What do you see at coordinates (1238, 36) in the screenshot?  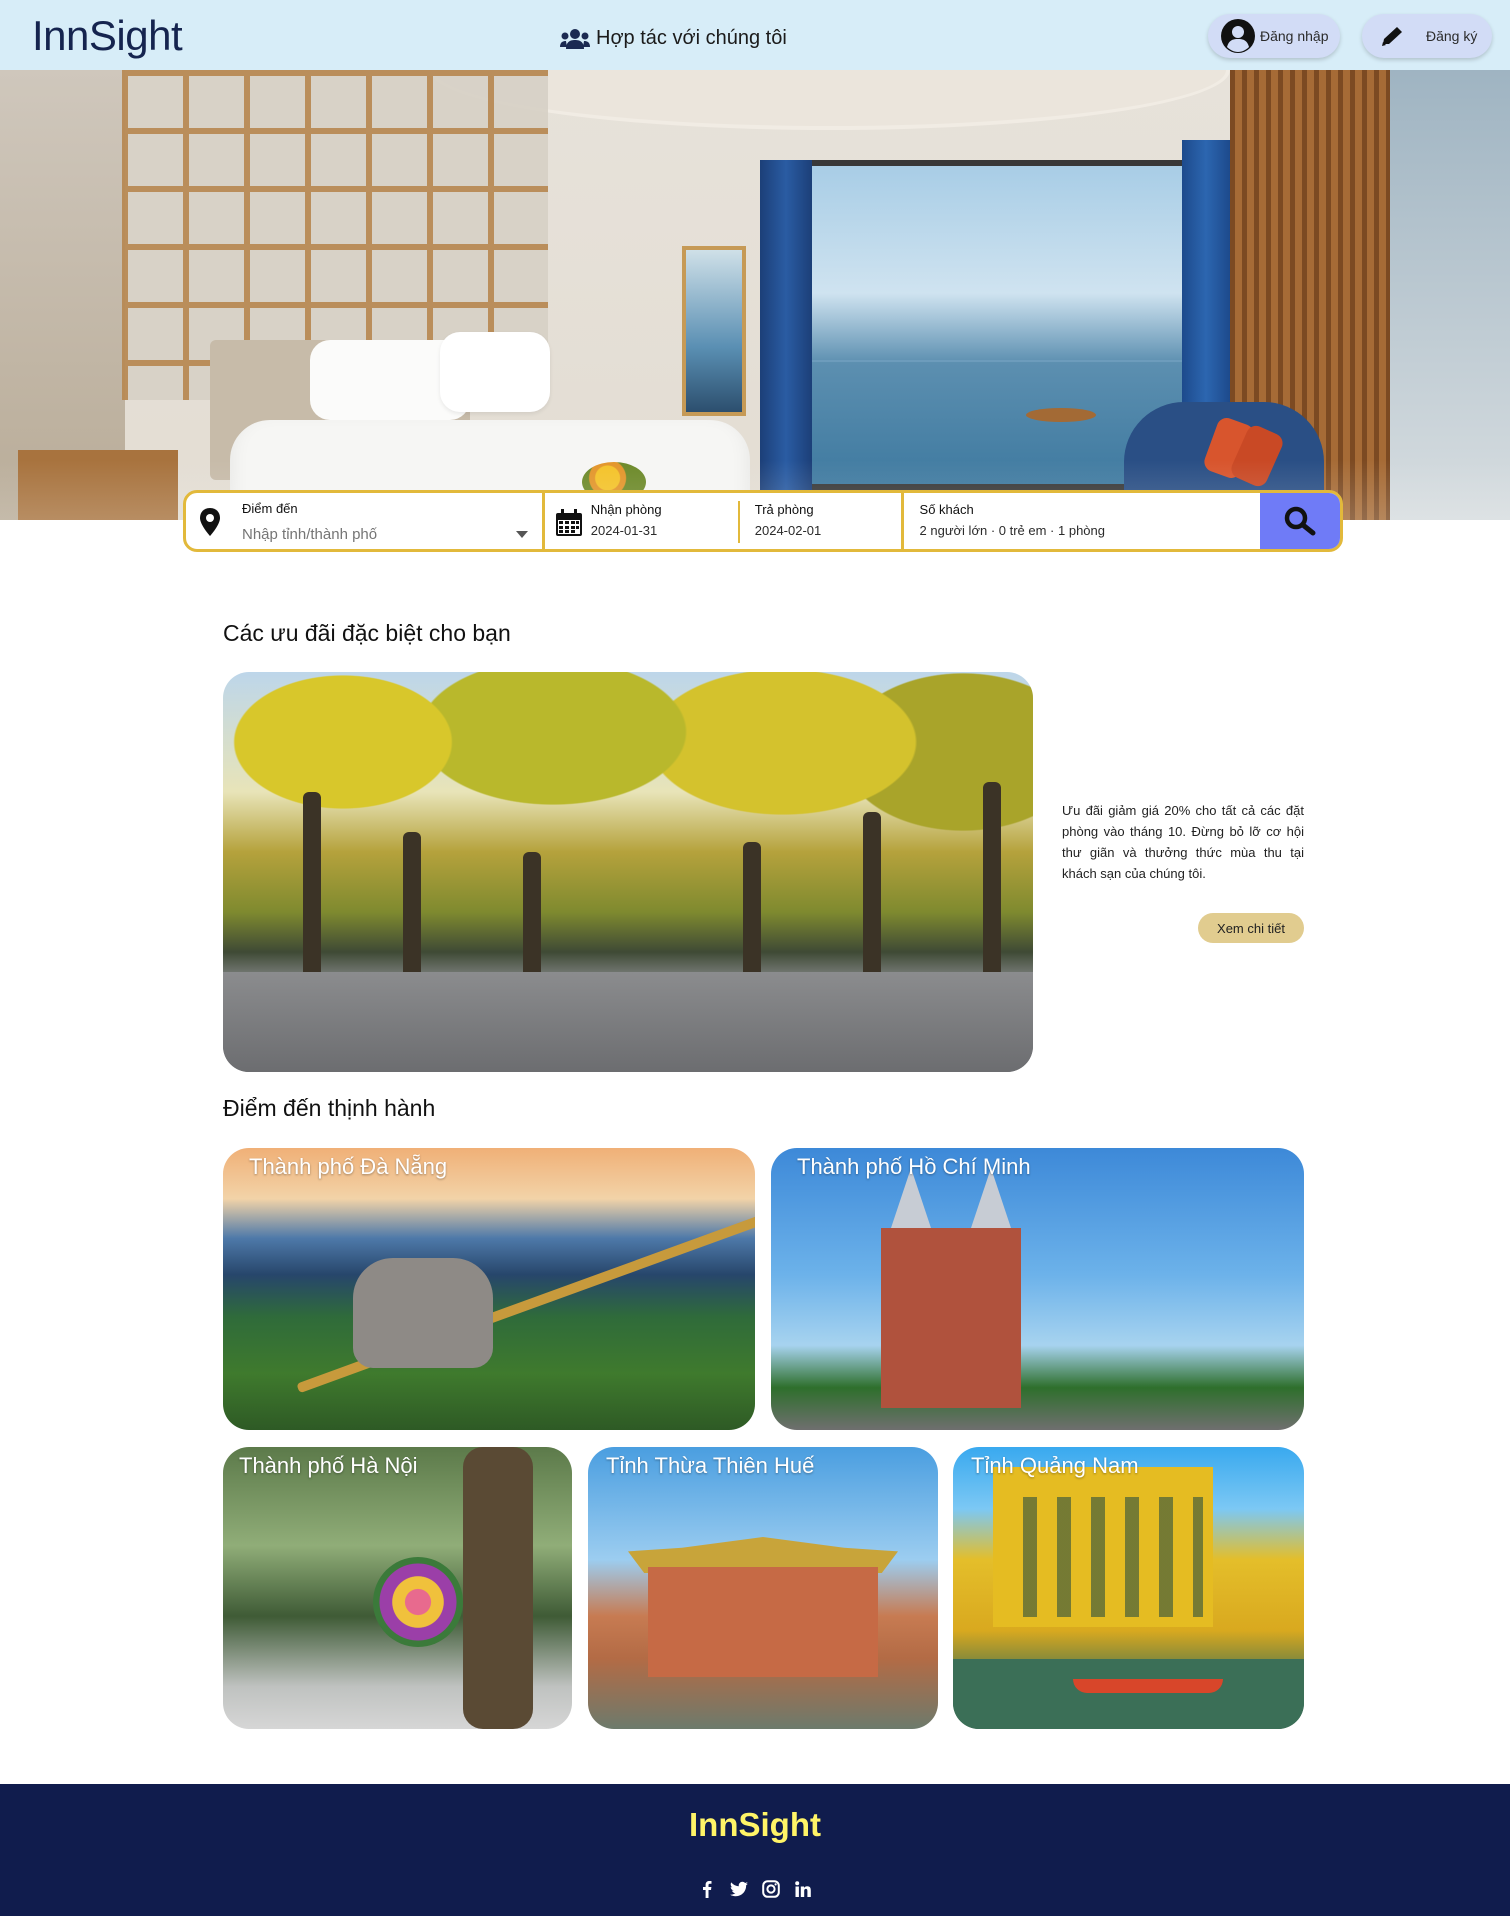 I see `user-circle-icon` at bounding box center [1238, 36].